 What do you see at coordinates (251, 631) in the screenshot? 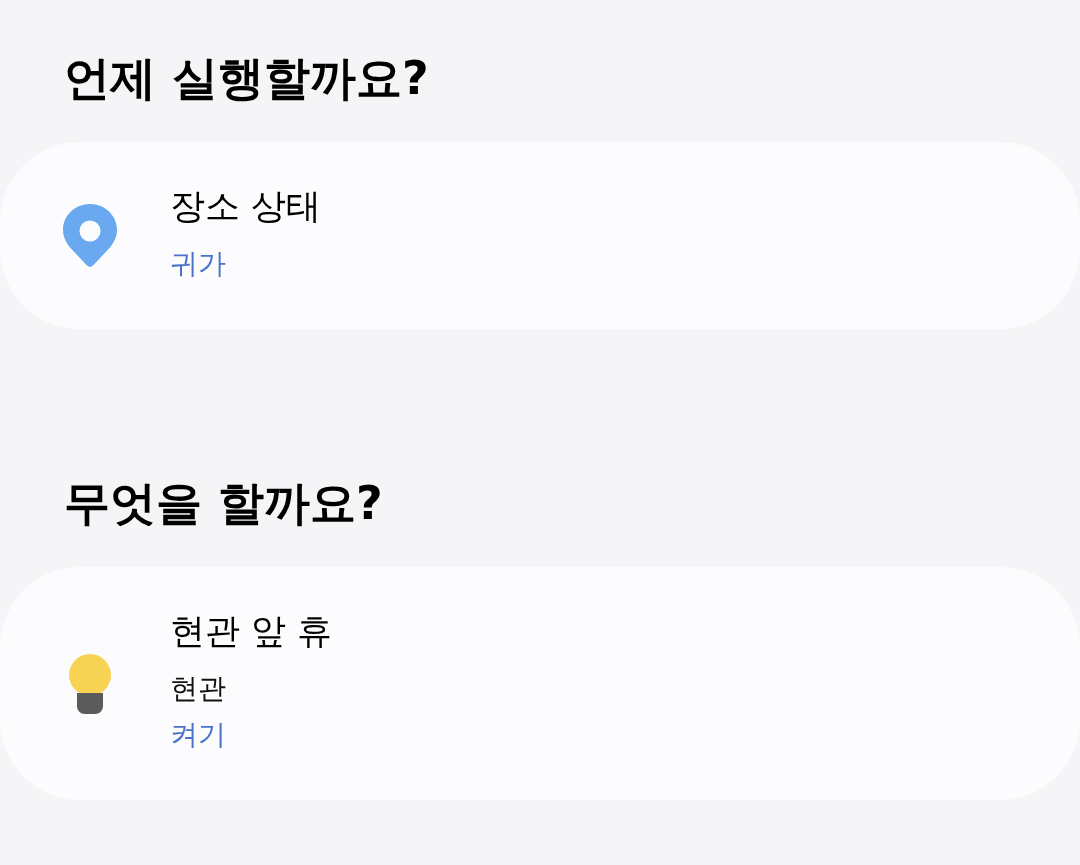
I see `card-title: 현관 앞 휴` at bounding box center [251, 631].